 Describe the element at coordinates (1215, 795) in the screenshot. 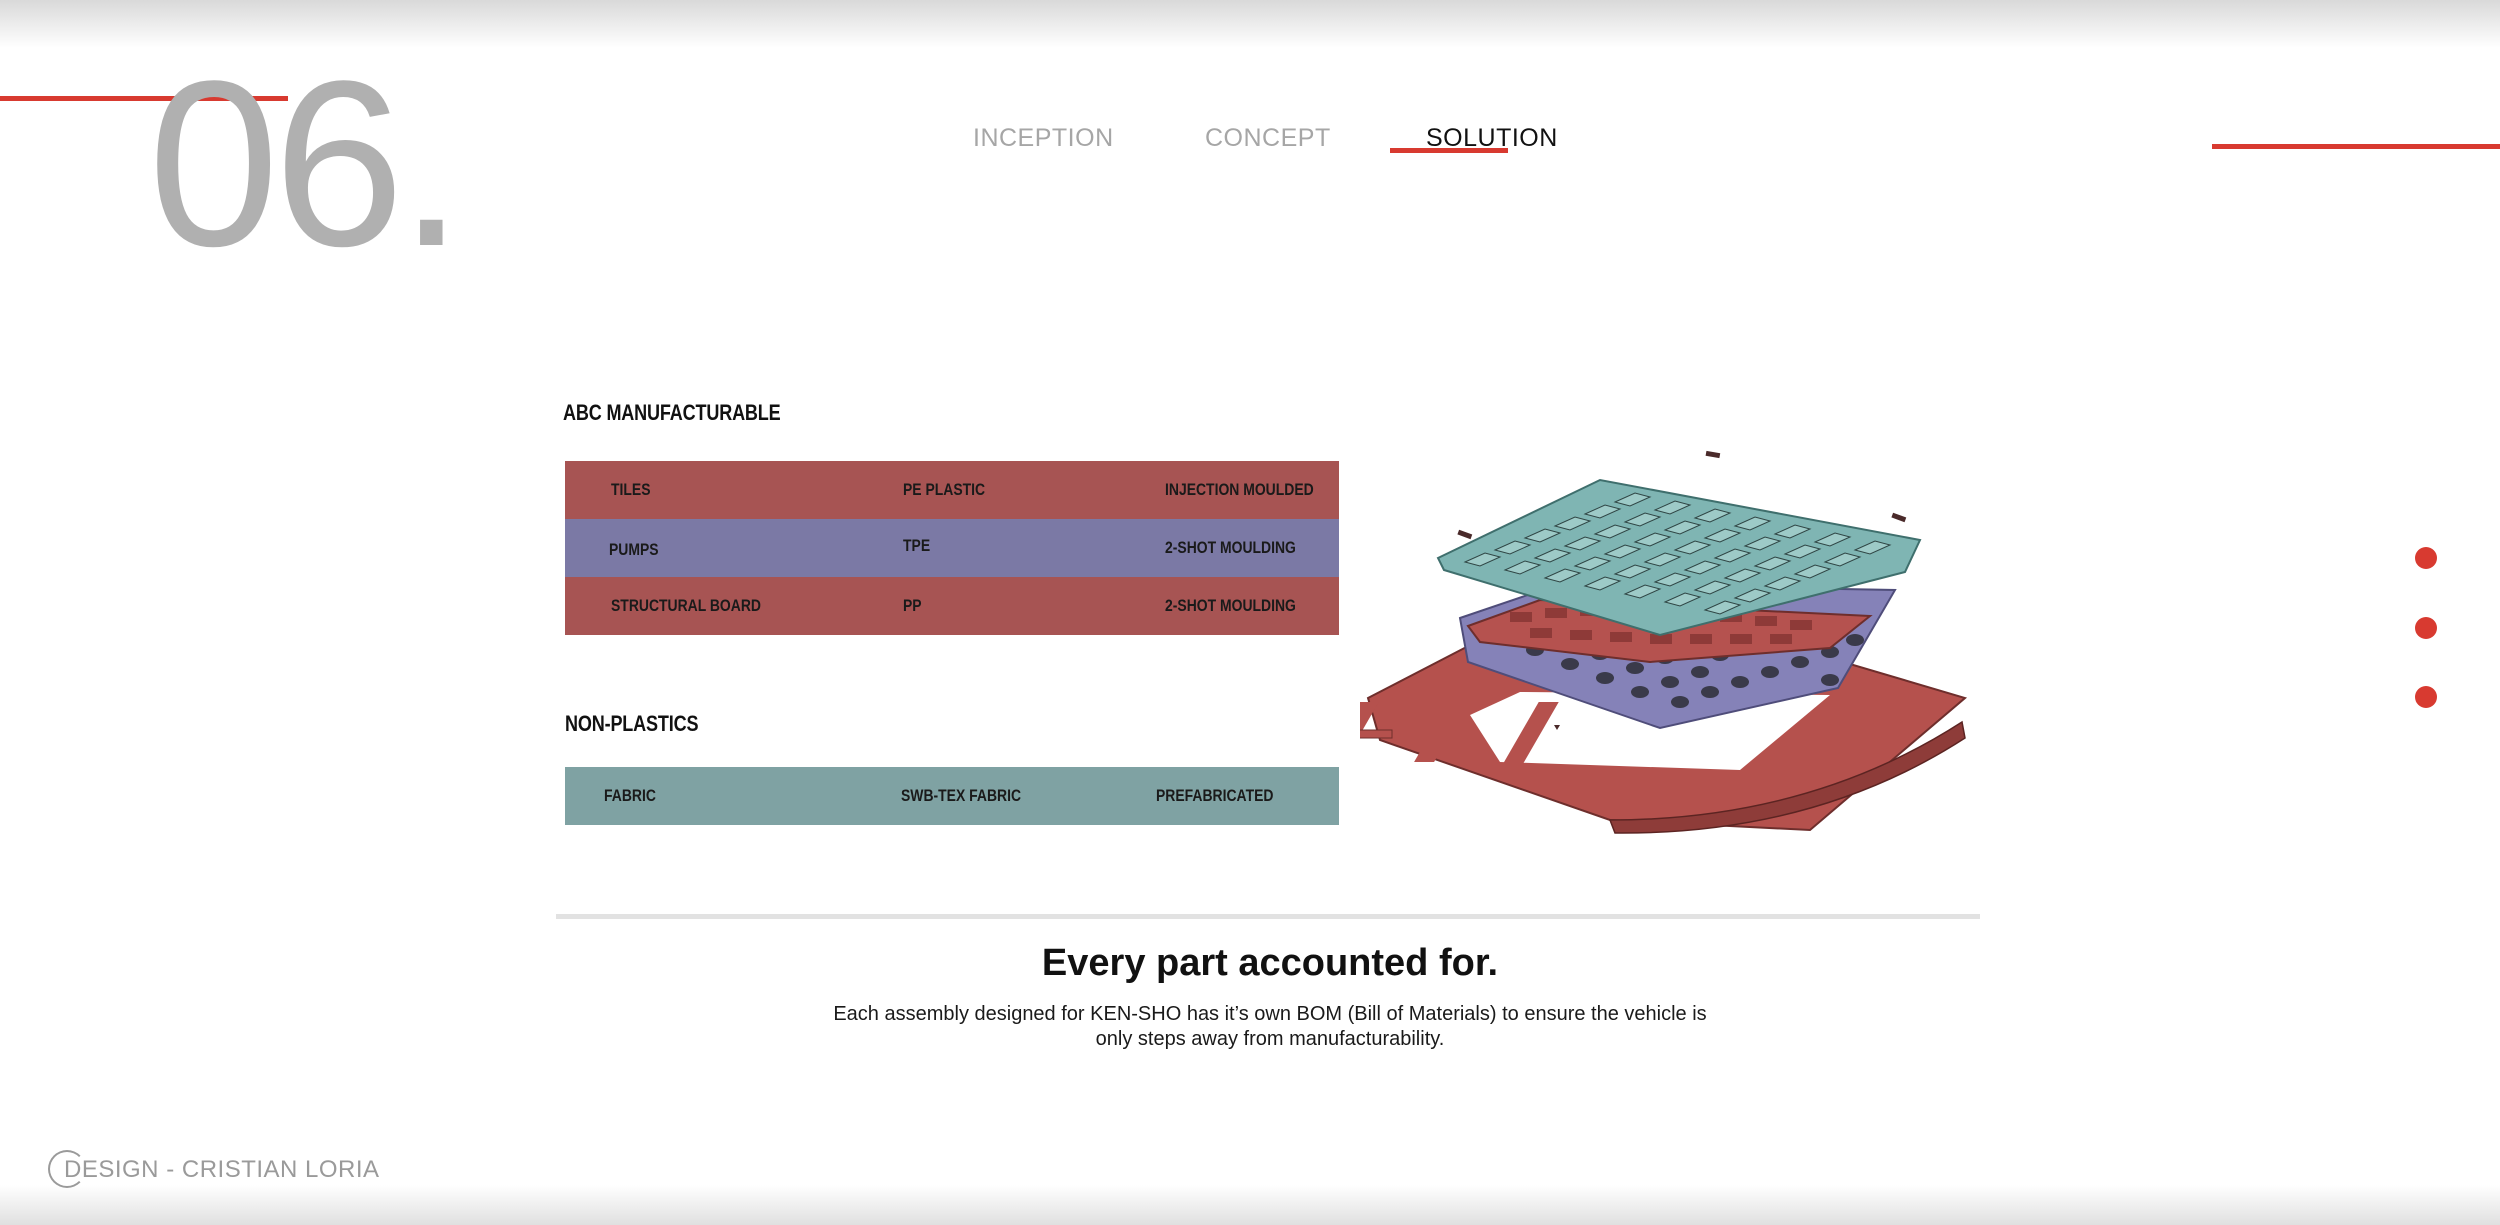

I see `cell-process: PREFABRICATED` at that location.